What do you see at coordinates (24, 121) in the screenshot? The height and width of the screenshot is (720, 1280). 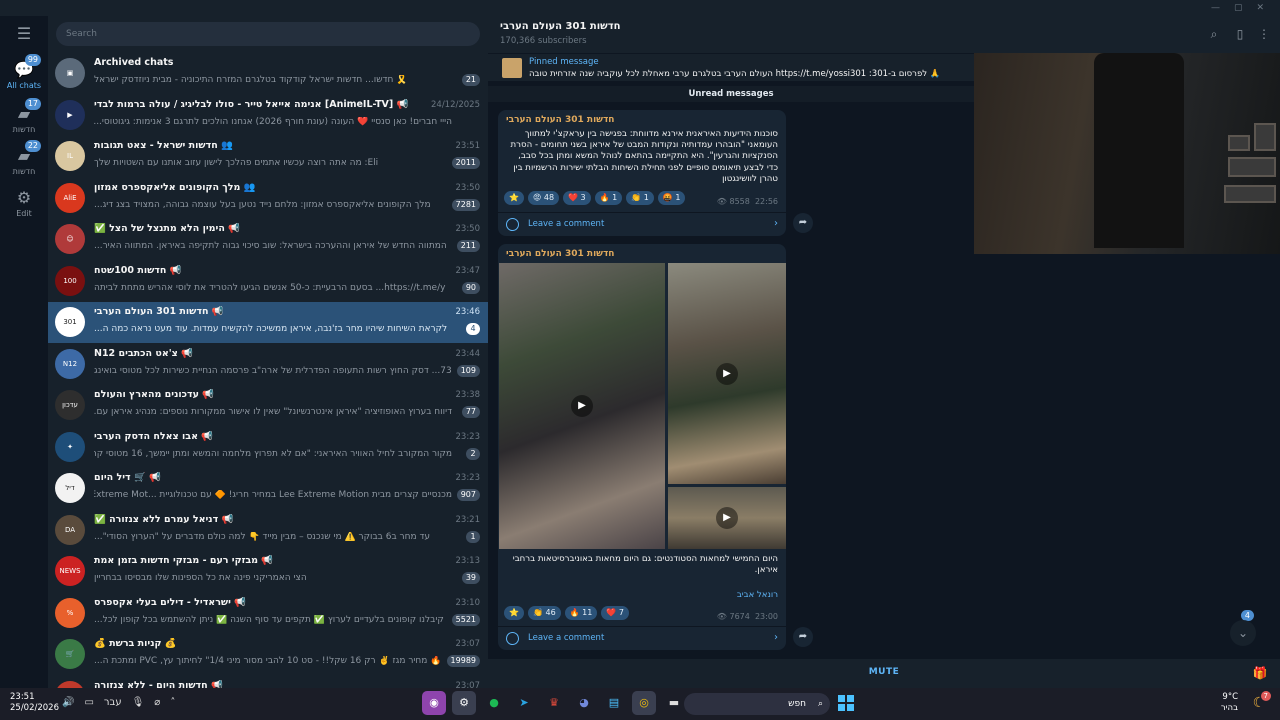 I see `folder-news-1: ▰ 17 חדשות` at bounding box center [24, 121].